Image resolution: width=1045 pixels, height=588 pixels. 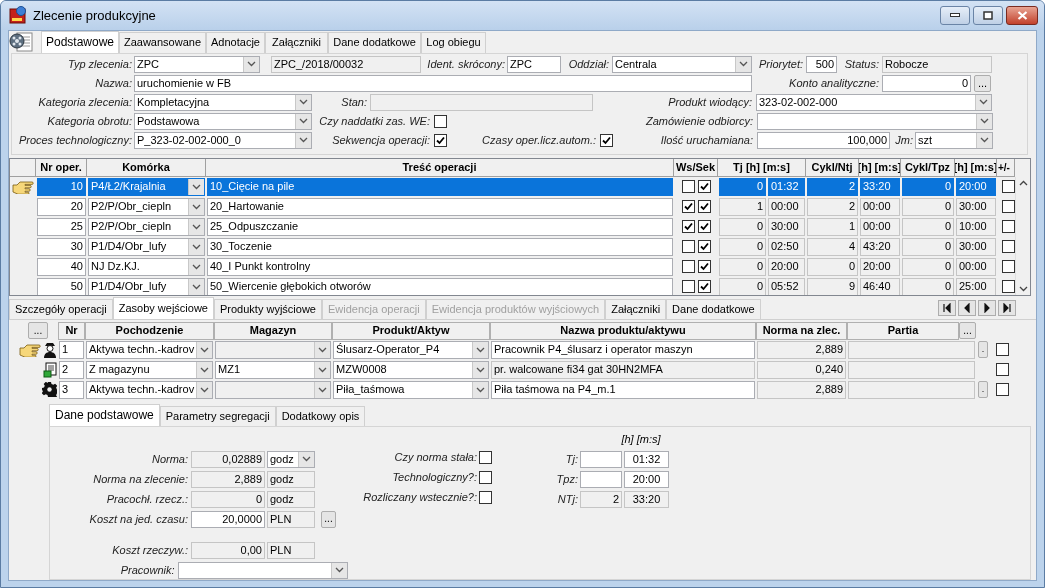 What do you see at coordinates (163, 307) in the screenshot?
I see `tab: Zasoby wejściowe` at bounding box center [163, 307].